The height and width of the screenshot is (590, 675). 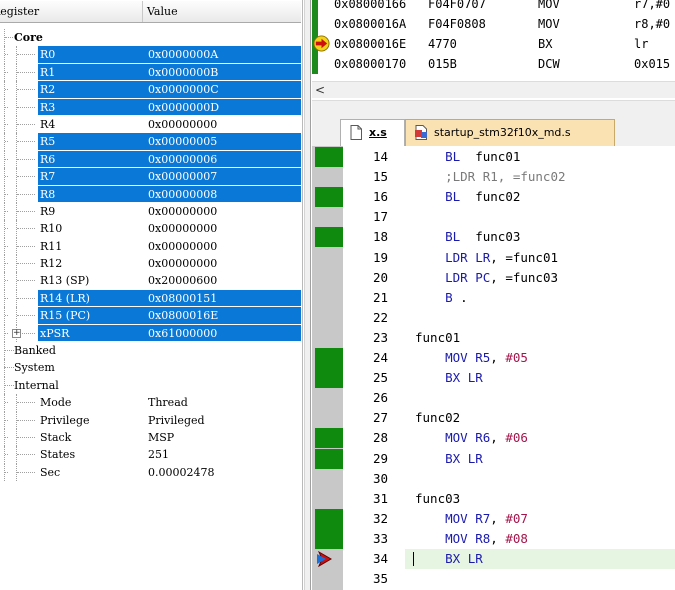 I want to click on register-row: R0 0x0000000A, so click(x=150, y=55).